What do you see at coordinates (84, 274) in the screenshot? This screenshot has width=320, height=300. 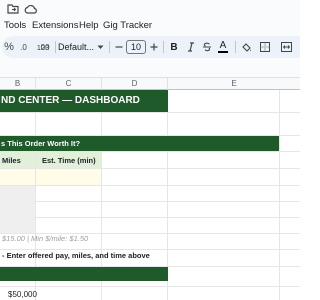 I see `section-banner` at bounding box center [84, 274].